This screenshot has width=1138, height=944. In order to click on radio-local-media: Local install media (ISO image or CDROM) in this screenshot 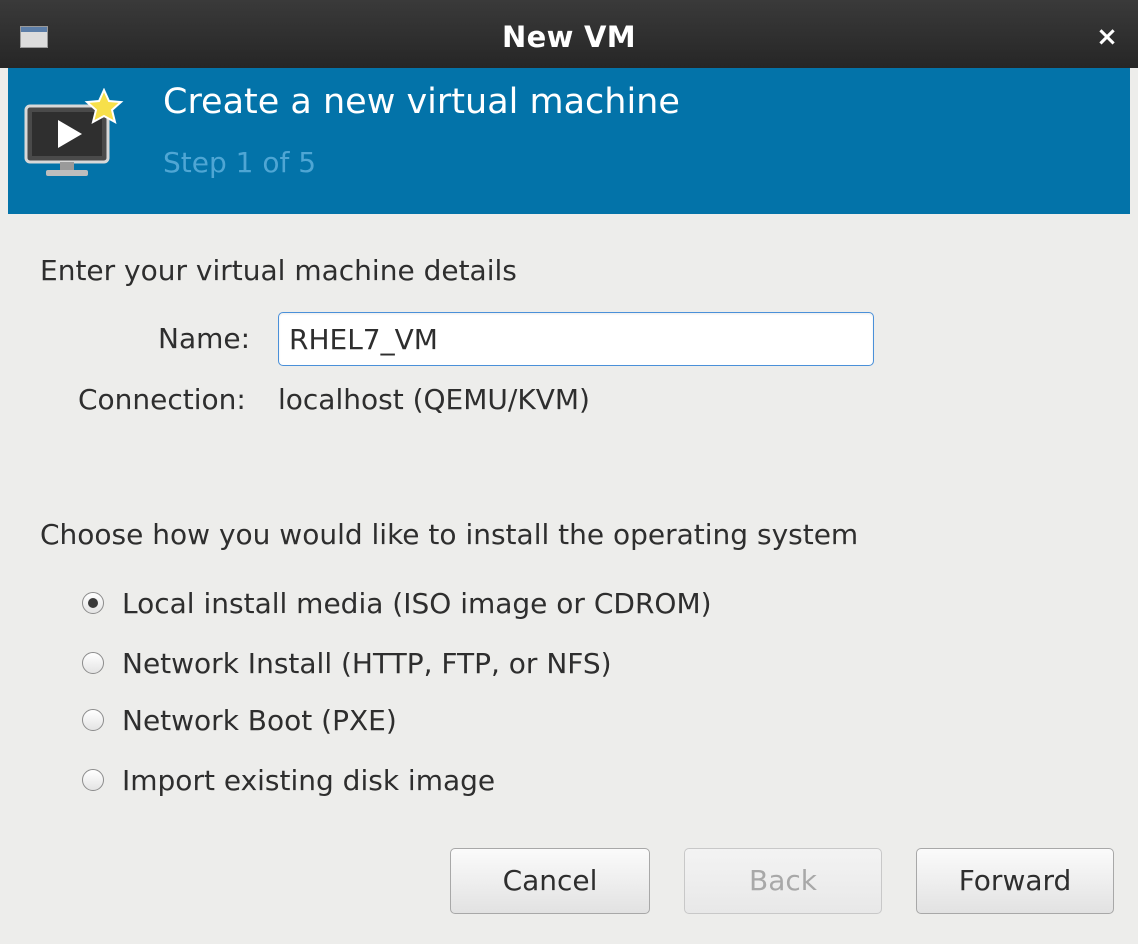, I will do `click(397, 603)`.